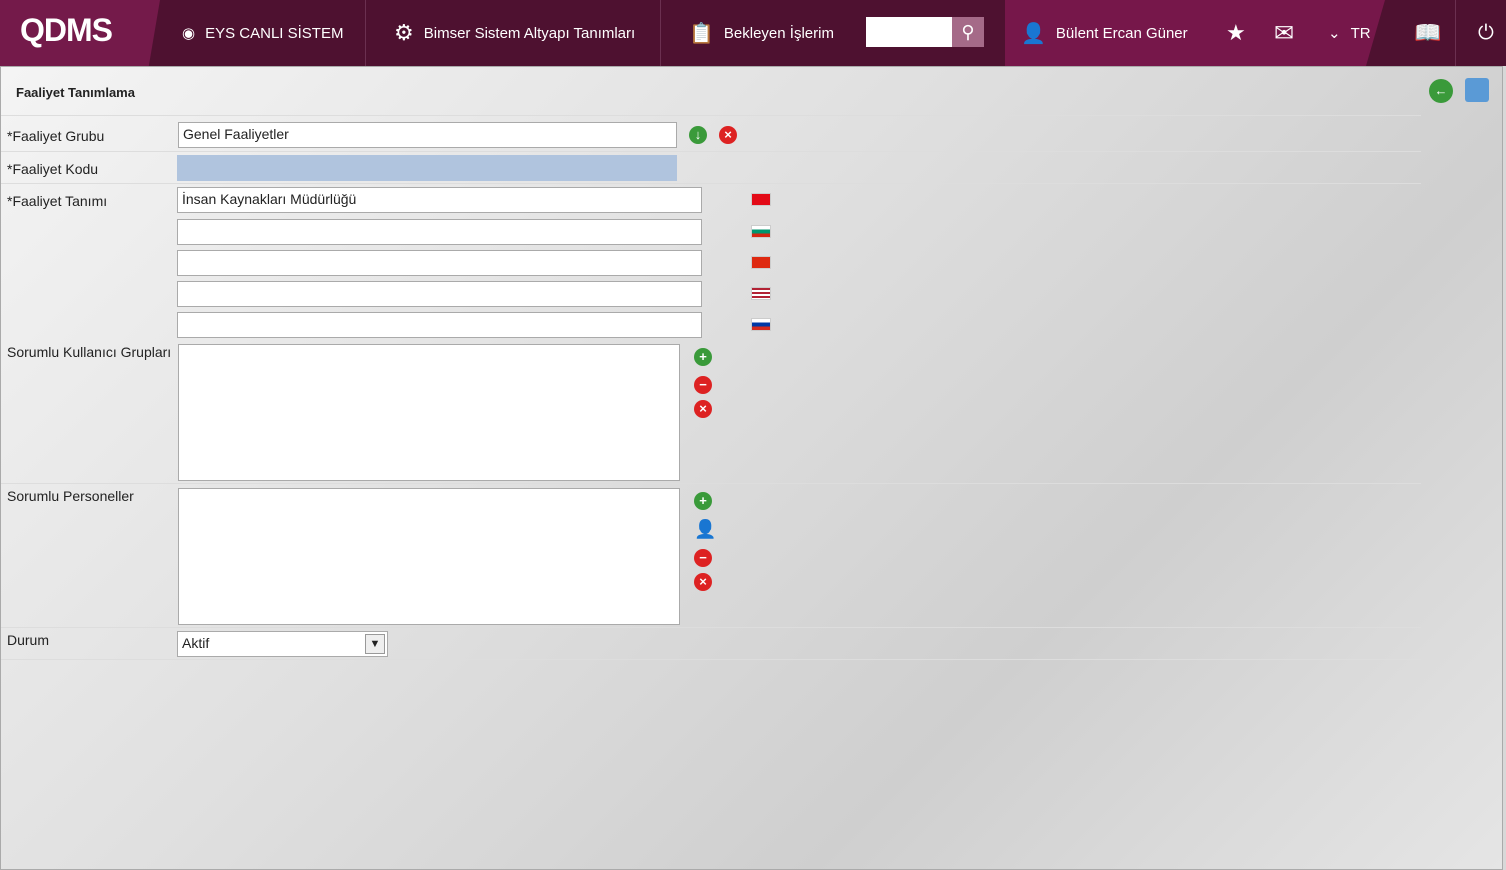  I want to click on nav-eys: ◉ EYS CANLI SİSTEM, so click(262, 33).